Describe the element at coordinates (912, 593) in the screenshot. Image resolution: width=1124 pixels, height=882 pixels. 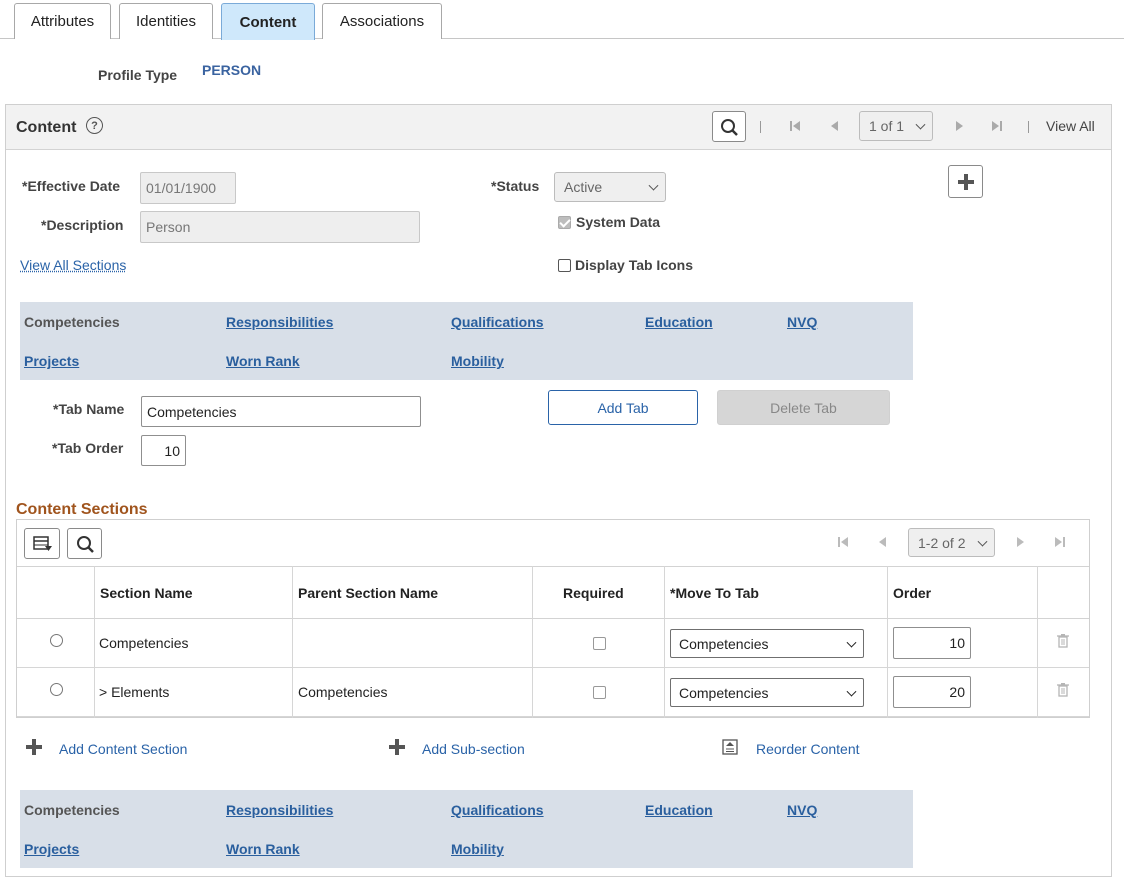
I see `col-order: Order` at that location.